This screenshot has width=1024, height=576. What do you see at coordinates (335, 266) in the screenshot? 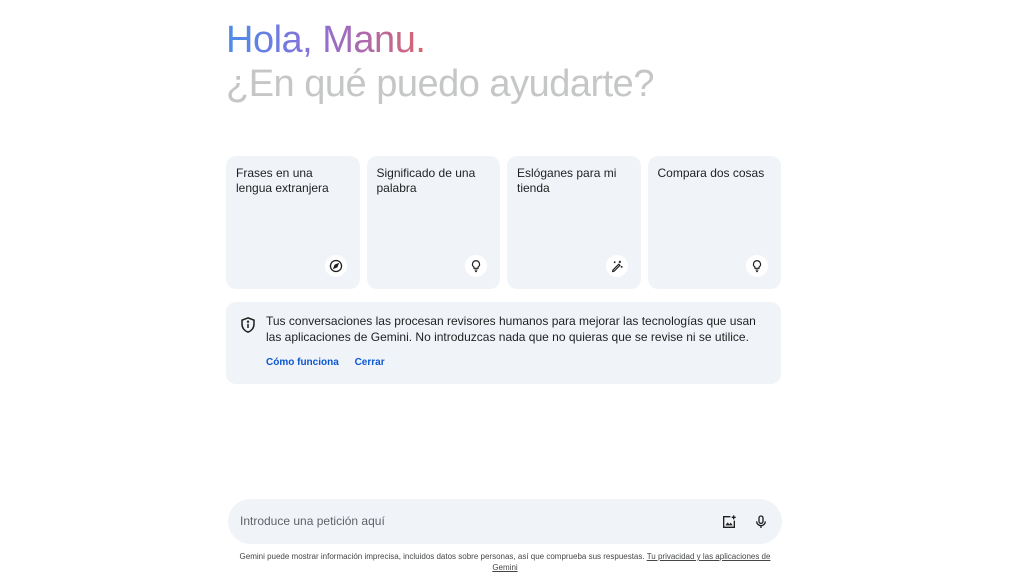
I see `compass-icon` at bounding box center [335, 266].